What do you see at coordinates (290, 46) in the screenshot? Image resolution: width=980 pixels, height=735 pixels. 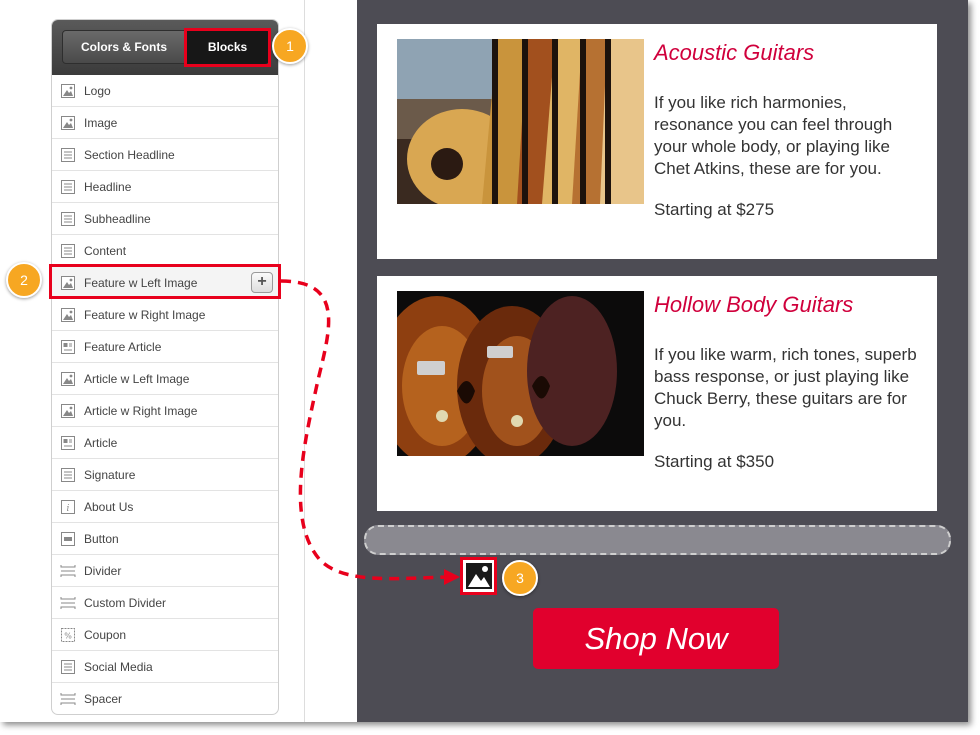 I see `callout-1: 1` at bounding box center [290, 46].